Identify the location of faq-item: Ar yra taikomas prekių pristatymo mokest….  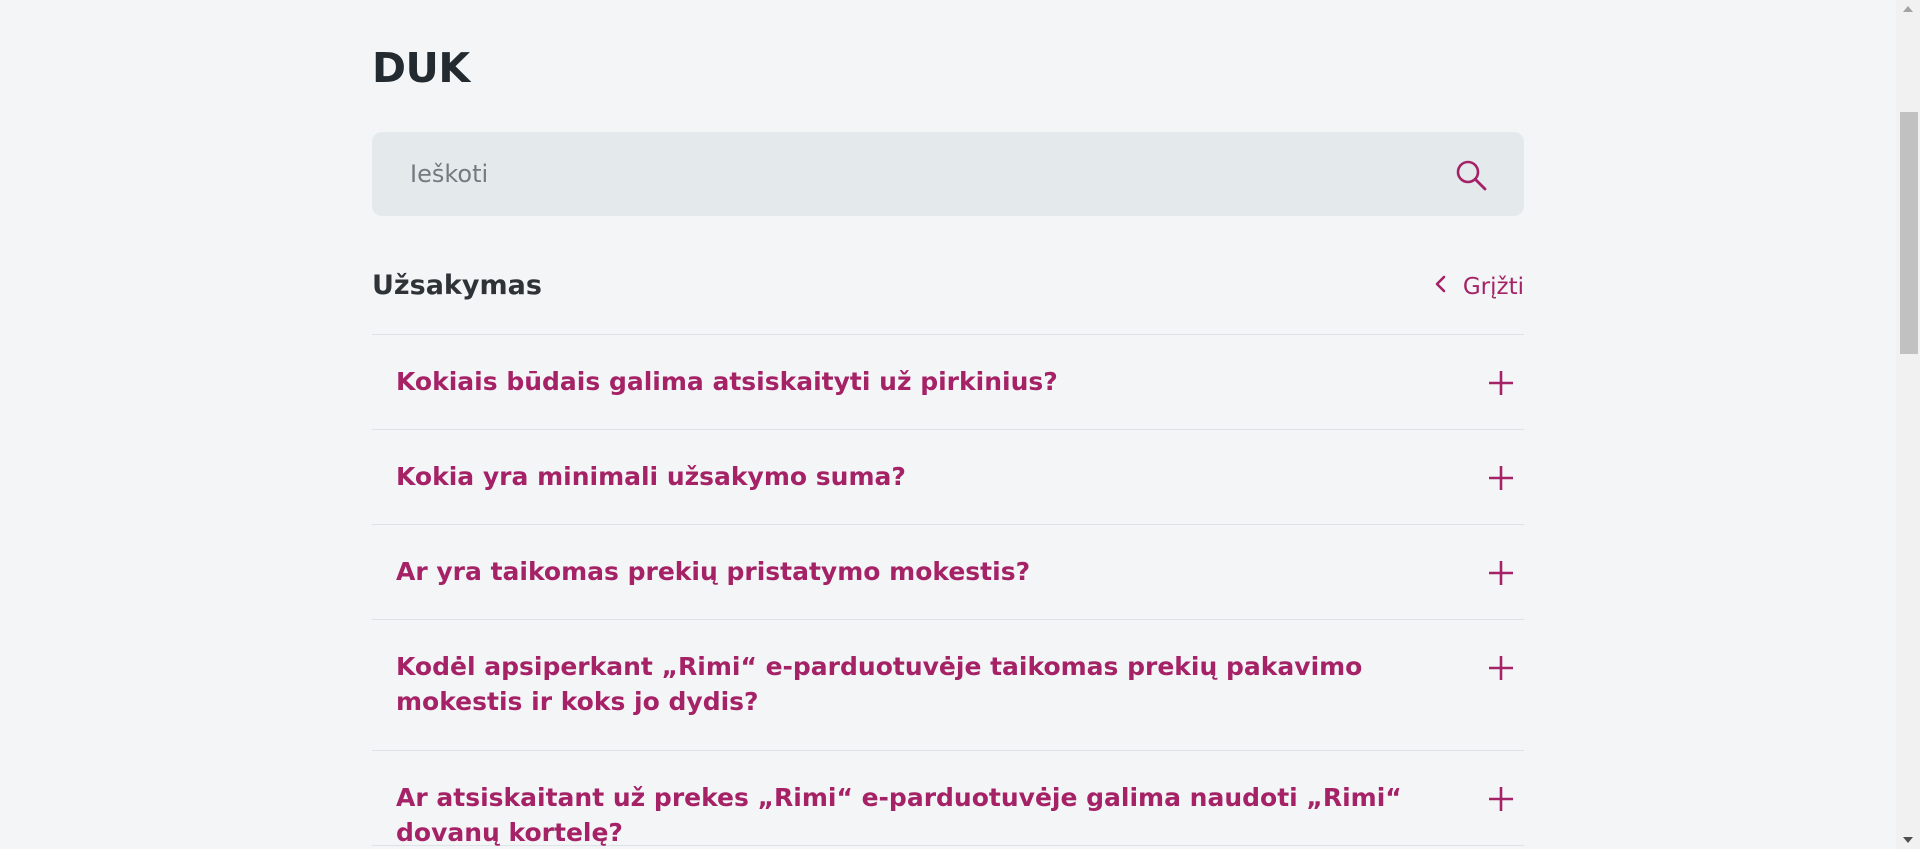
(948, 572).